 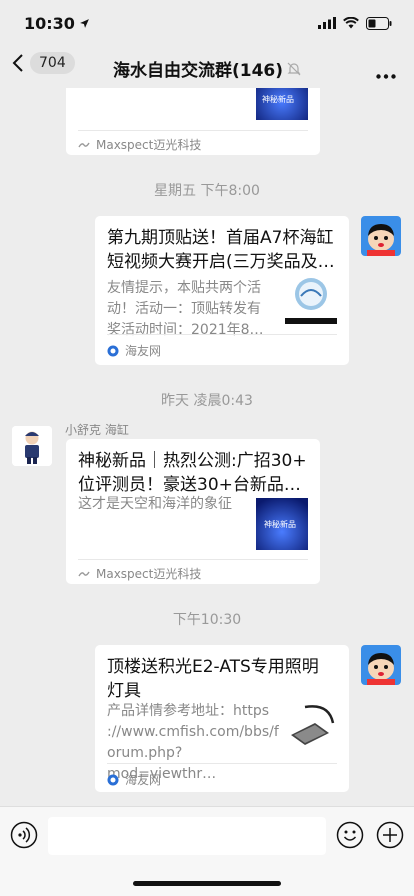 I want to click on status-indicators, so click(x=355, y=23).